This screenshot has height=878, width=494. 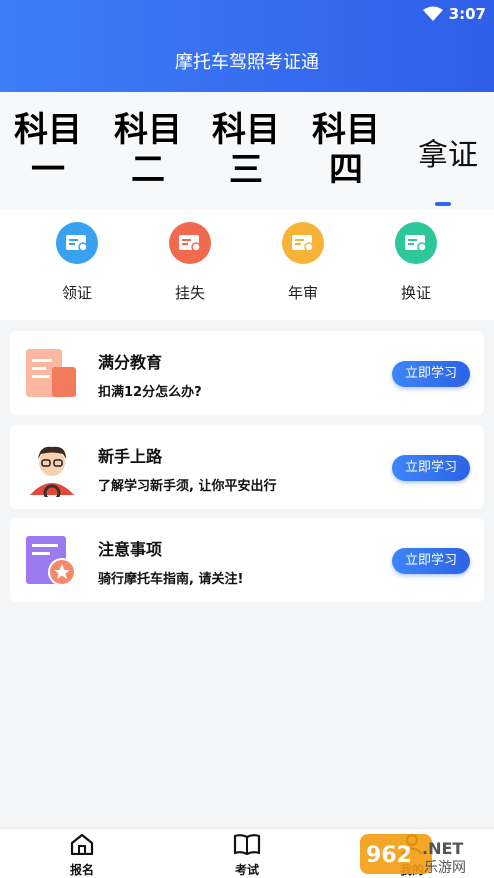 What do you see at coordinates (247, 62) in the screenshot?
I see `page-title: 摩托车驾照考证通` at bounding box center [247, 62].